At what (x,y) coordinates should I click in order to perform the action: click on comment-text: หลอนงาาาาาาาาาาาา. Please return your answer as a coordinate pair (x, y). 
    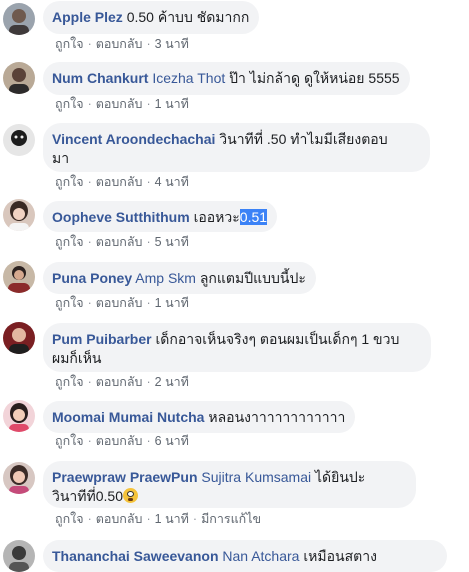
    Looking at the image, I should click on (277, 417).